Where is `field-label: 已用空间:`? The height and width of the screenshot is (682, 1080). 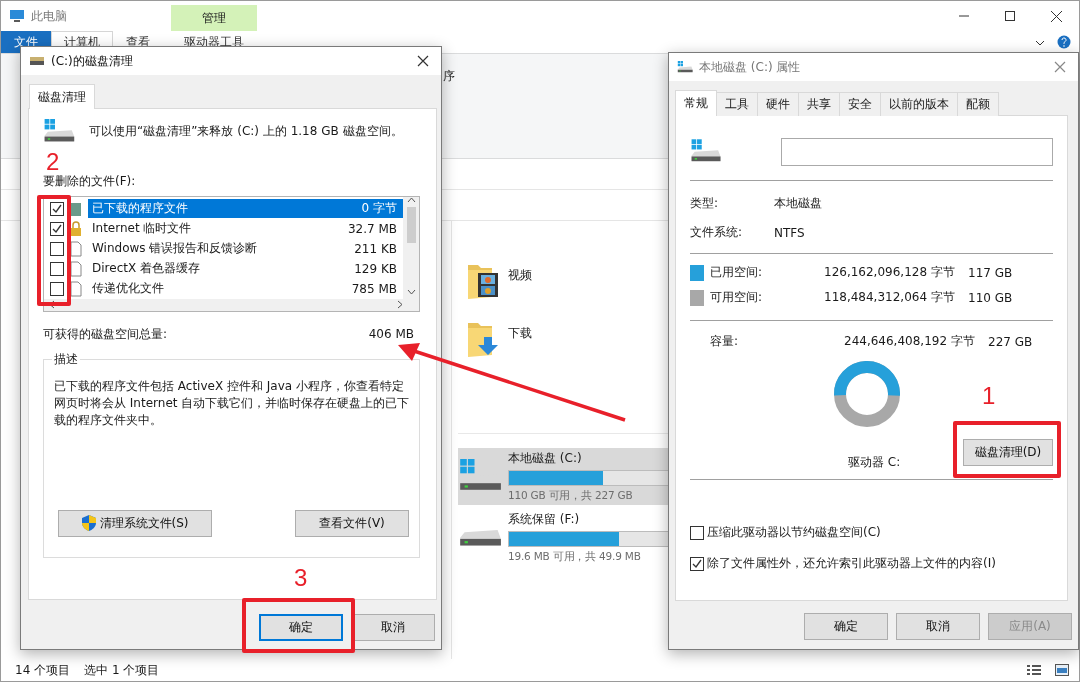 field-label: 已用空间: is located at coordinates (737, 272).